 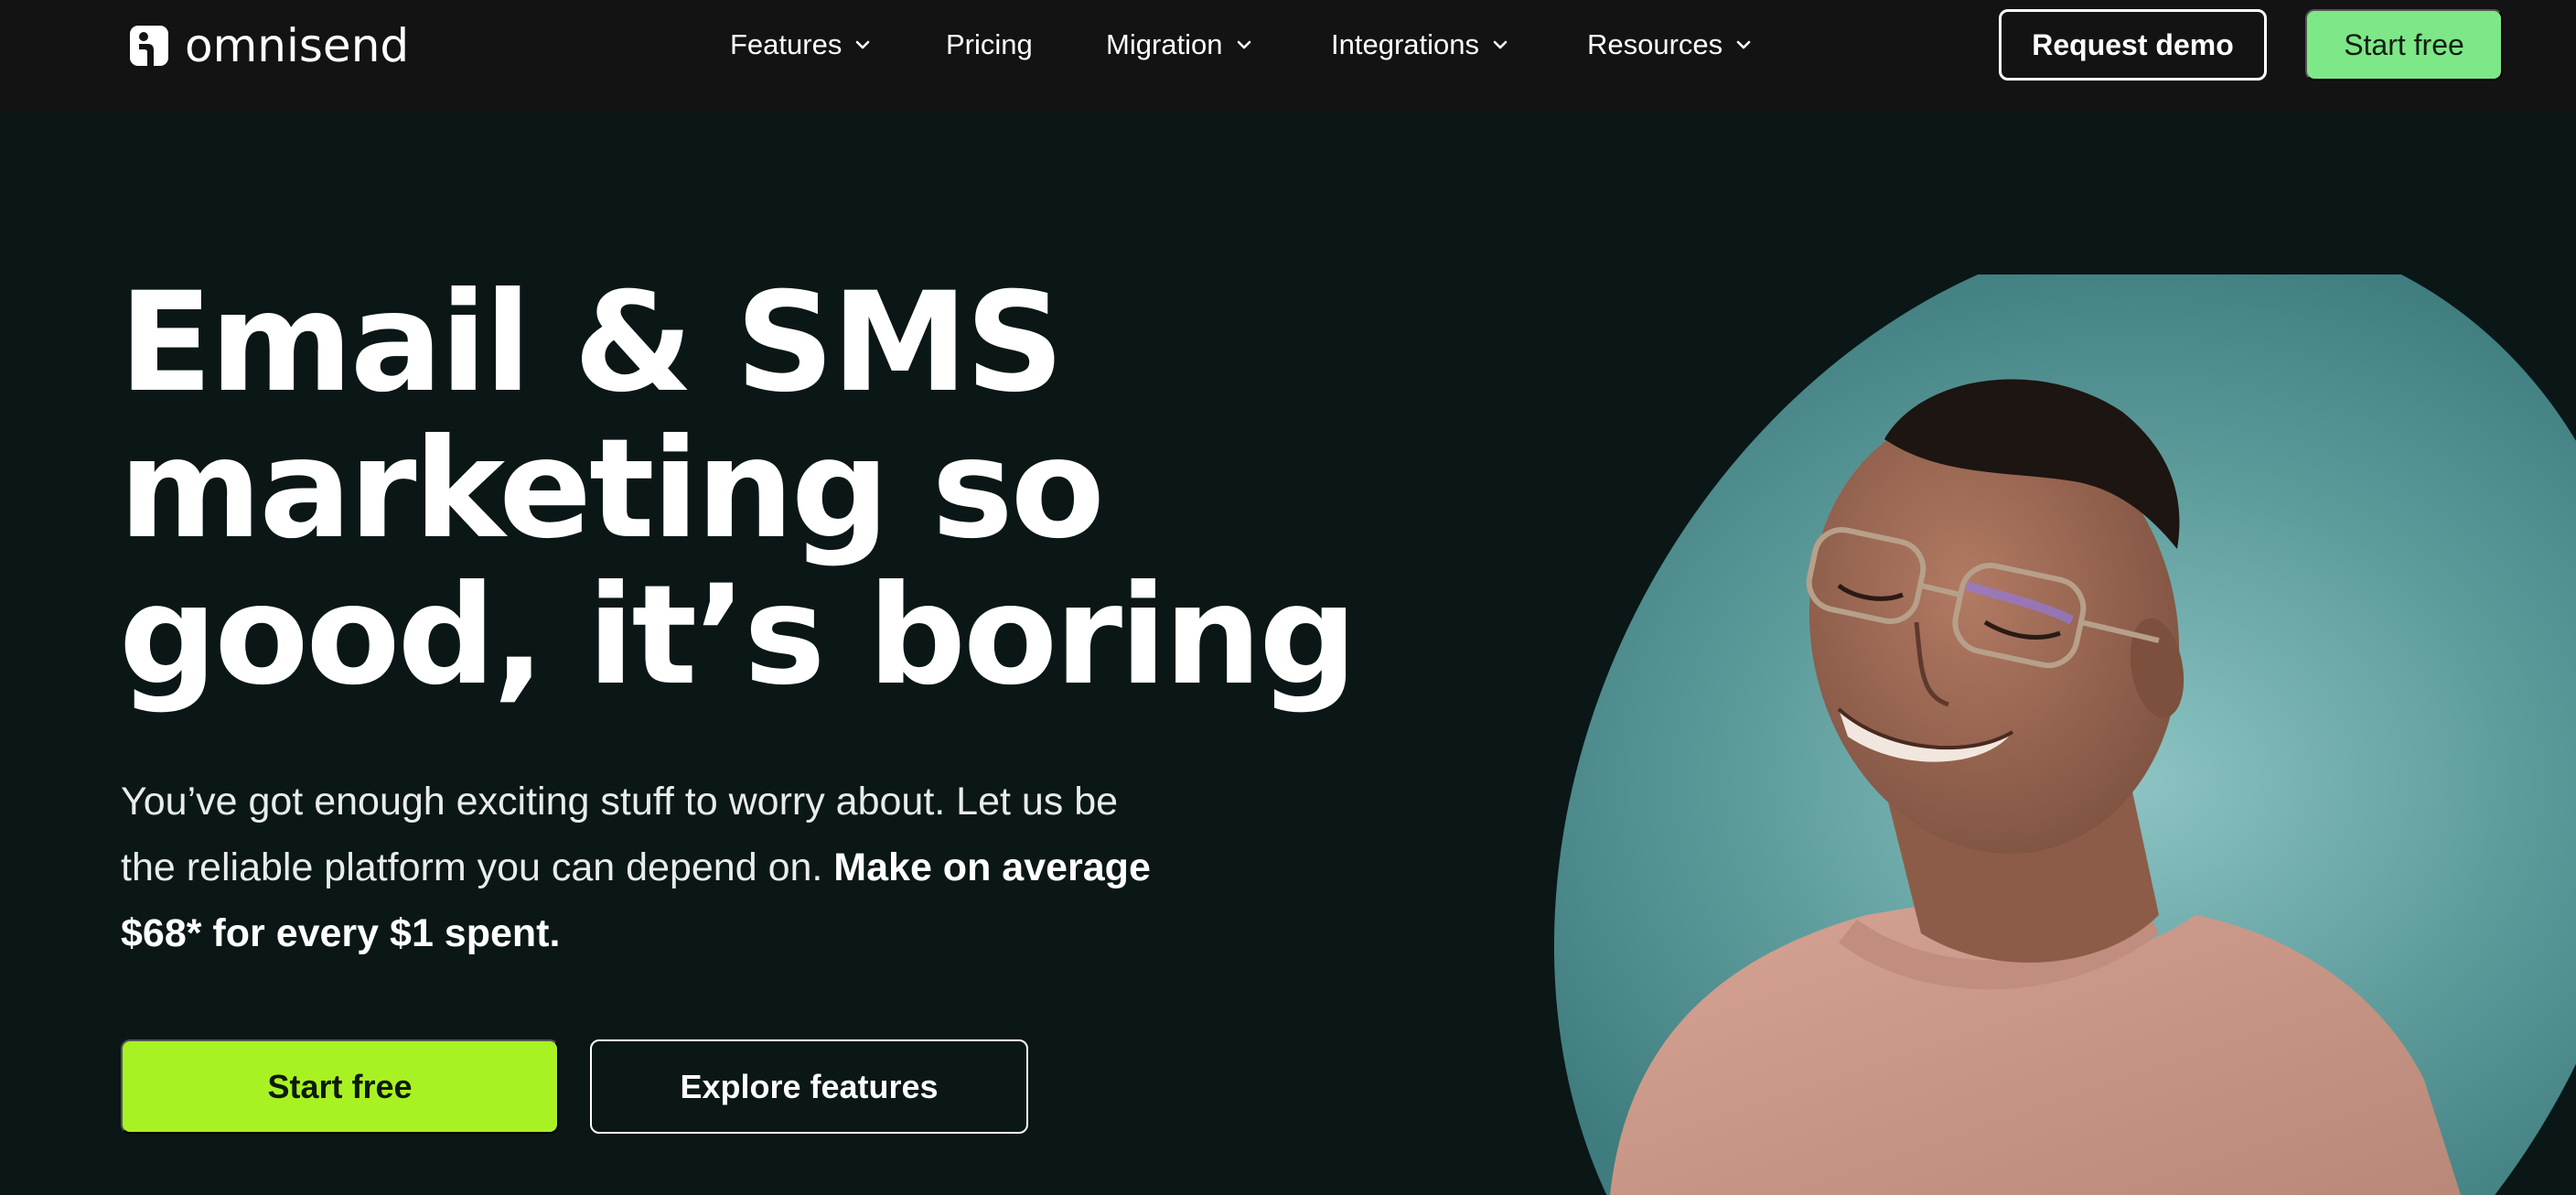 I want to click on hero-title-line: good, it’s boring, so click(x=738, y=636).